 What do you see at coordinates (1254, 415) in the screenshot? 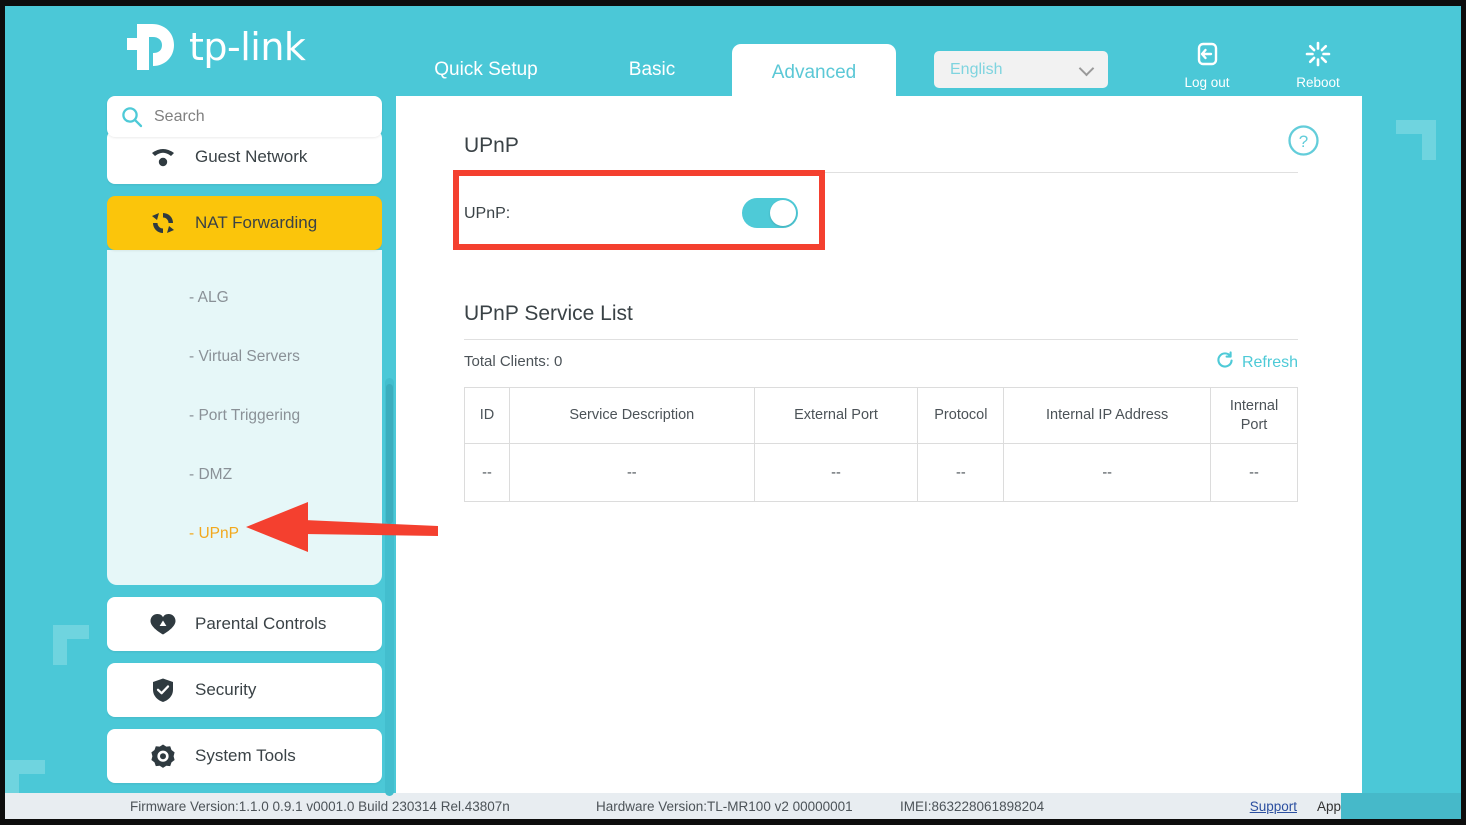
I see `table-col-internal-port: Internal Port` at bounding box center [1254, 415].